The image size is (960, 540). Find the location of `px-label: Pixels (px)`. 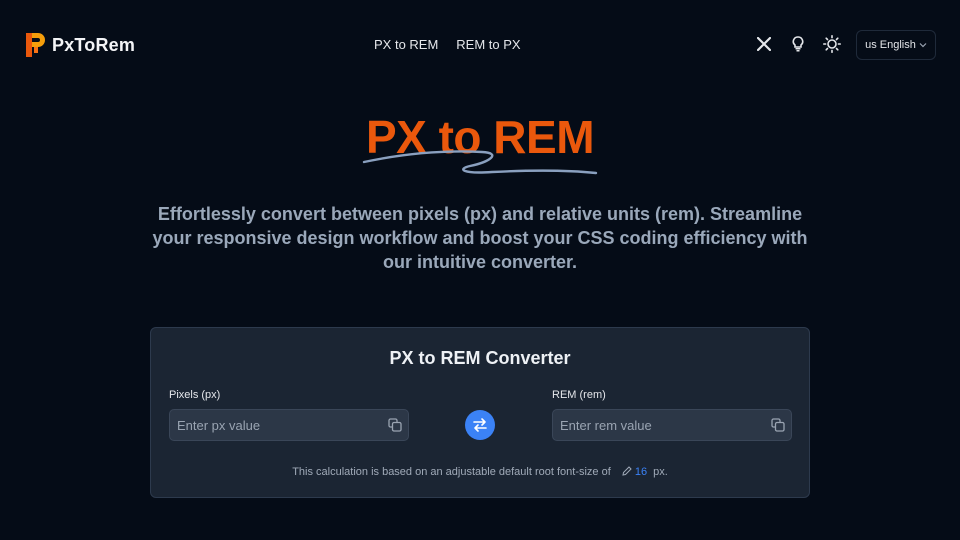

px-label: Pixels (px) is located at coordinates (195, 395).